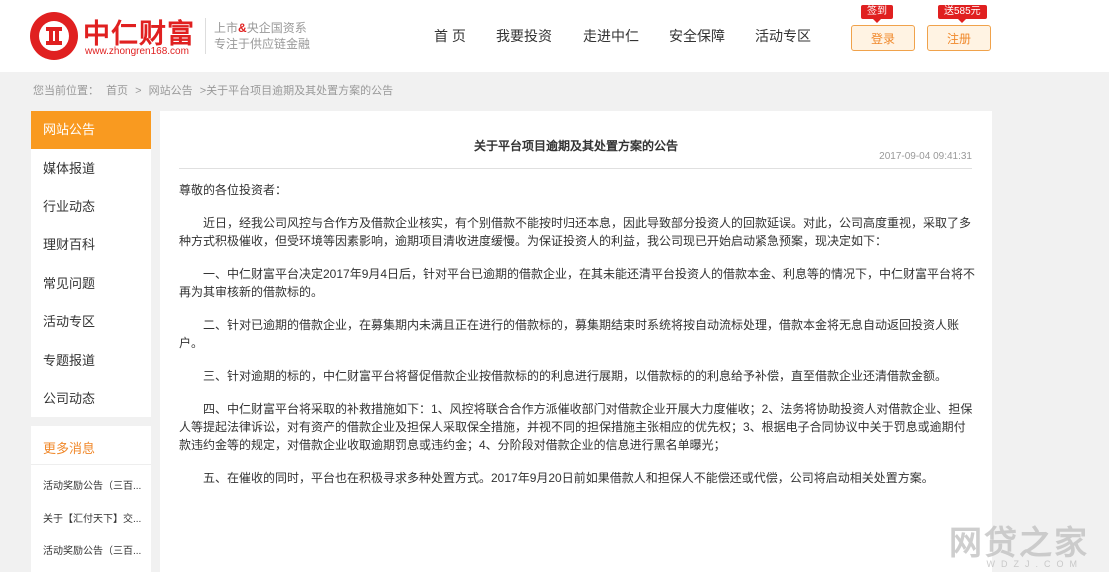  What do you see at coordinates (296, 91) in the screenshot?
I see `breadcrumb-current: >关于平台项目逾期及其处置方案的公告` at bounding box center [296, 91].